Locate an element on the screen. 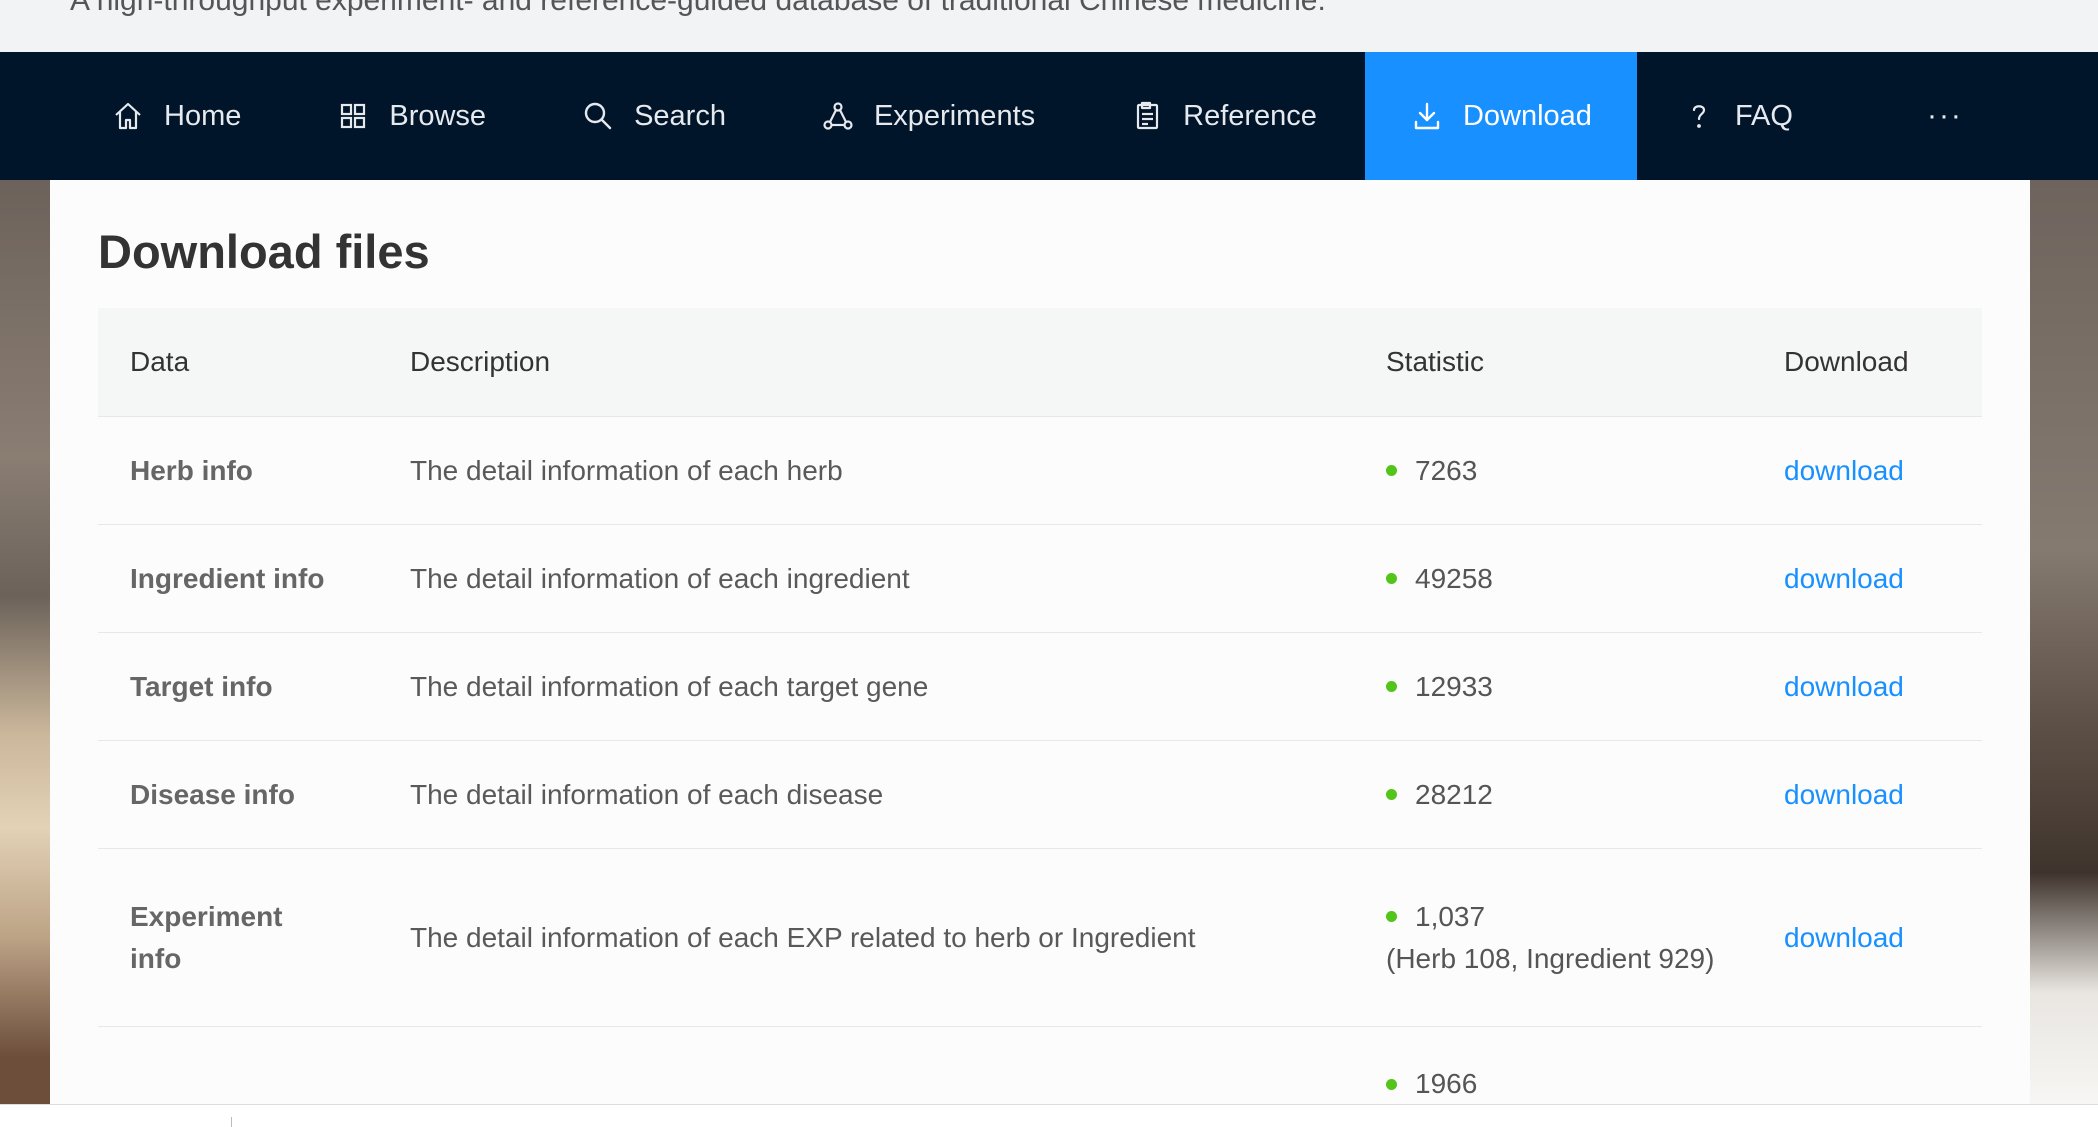  home-icon is located at coordinates (128, 116).